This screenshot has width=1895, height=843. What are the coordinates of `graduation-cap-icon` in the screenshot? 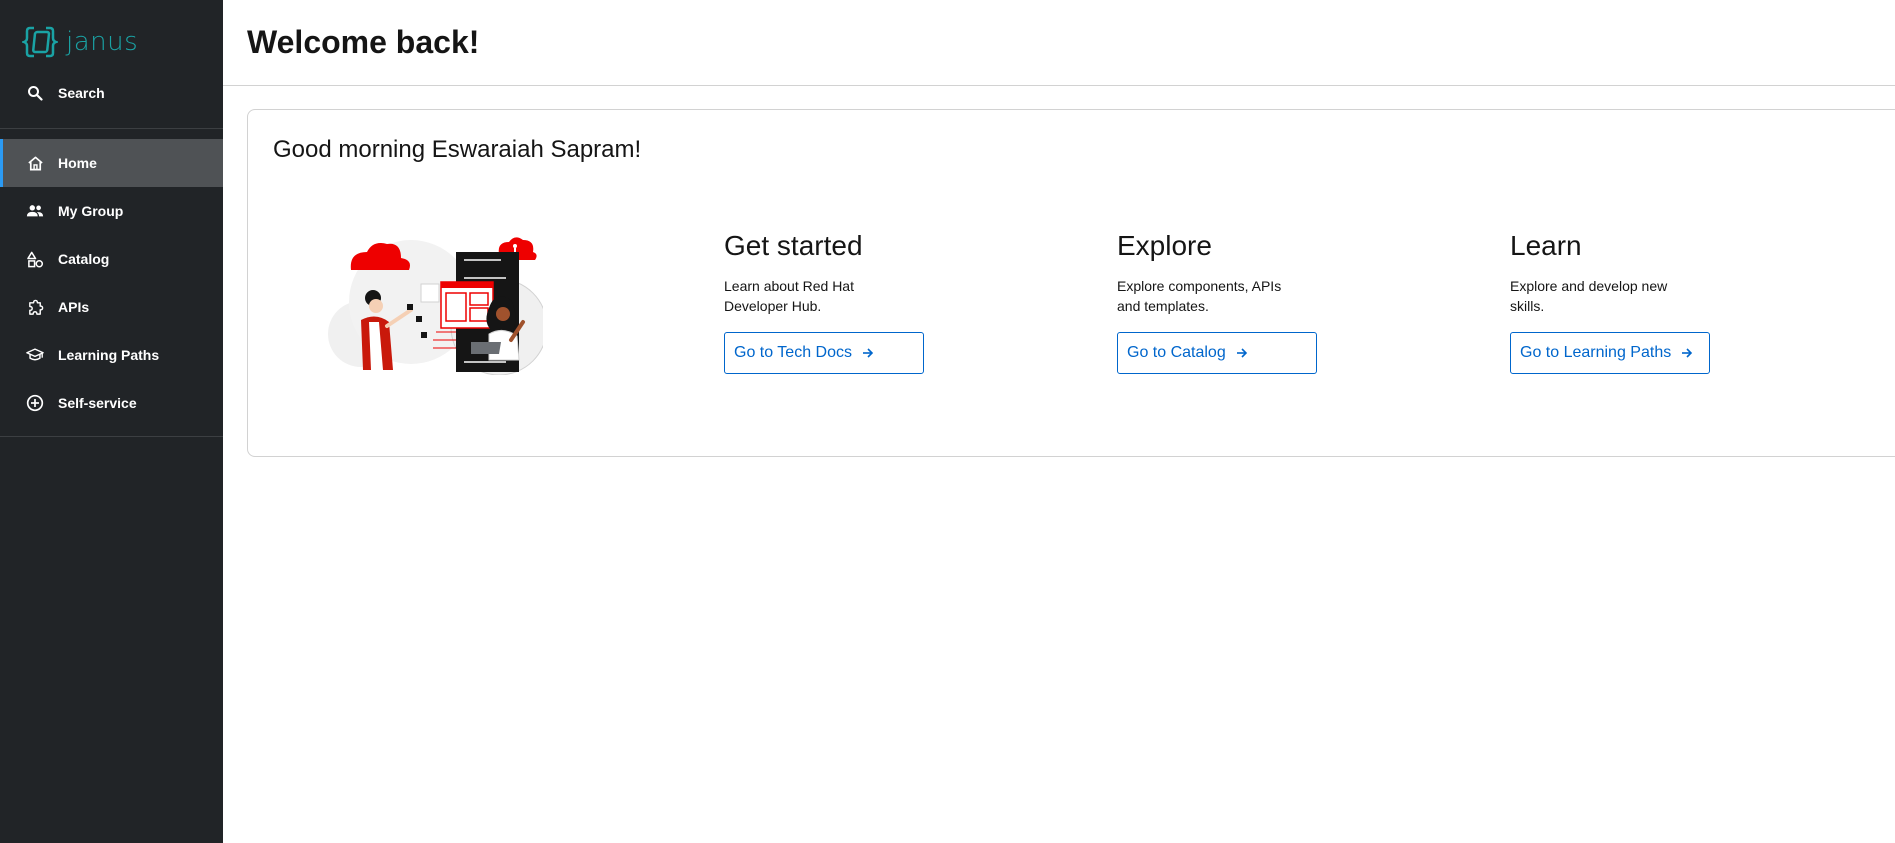 It's located at (35, 355).